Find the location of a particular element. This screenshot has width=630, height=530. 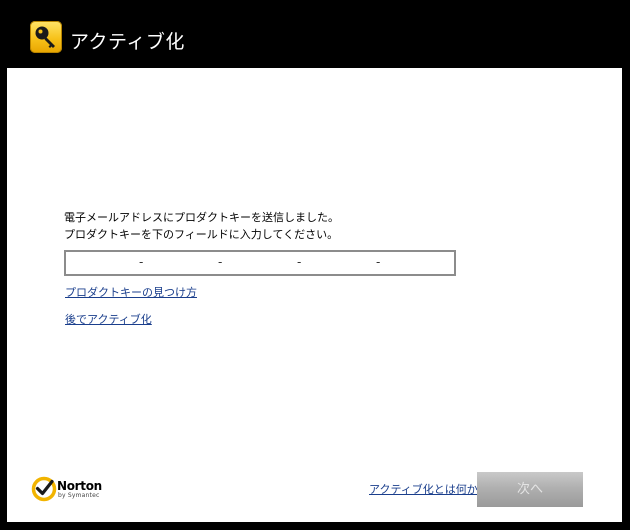

find-product-key-link: プロダクトキーの見つけ方 is located at coordinates (131, 293).